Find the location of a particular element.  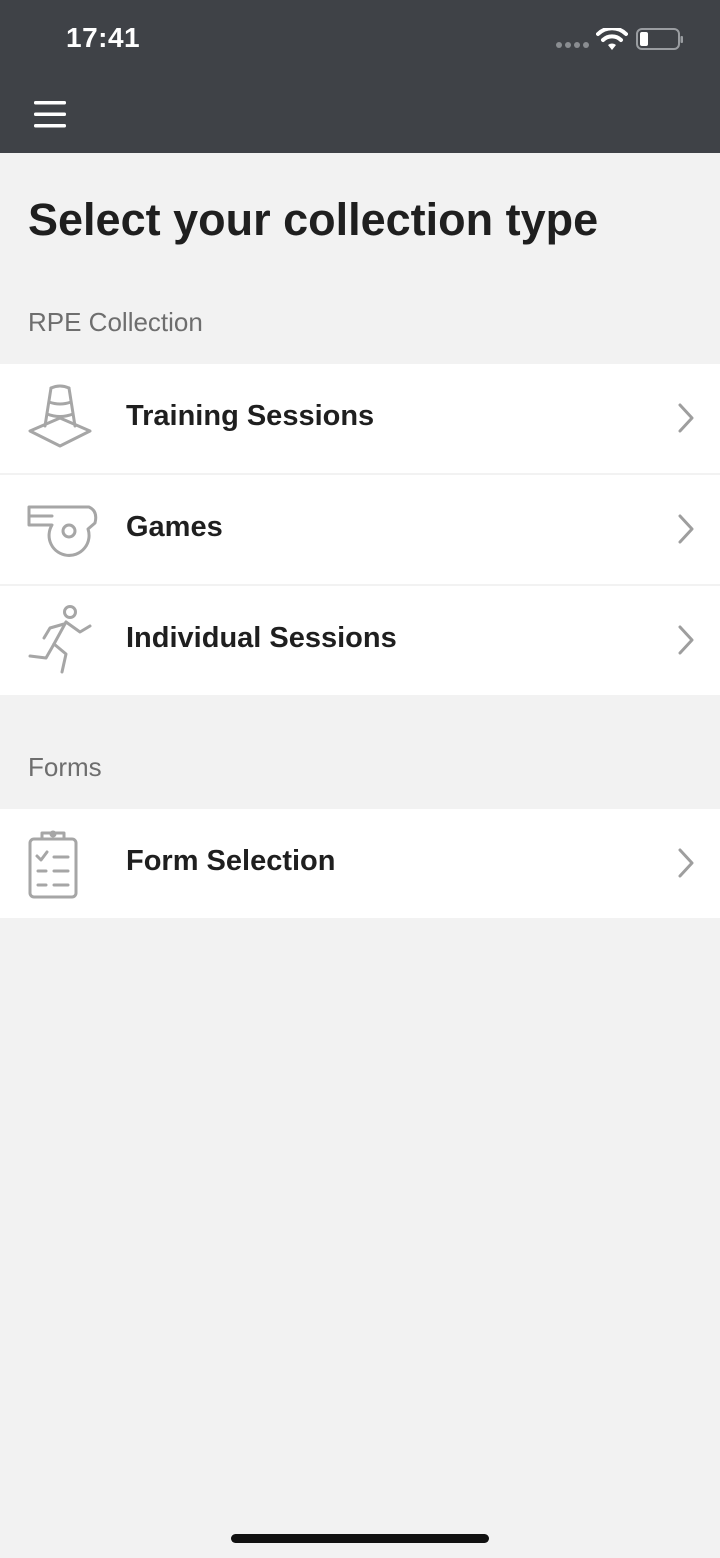

hamburger-menu-icon is located at coordinates (50, 114).